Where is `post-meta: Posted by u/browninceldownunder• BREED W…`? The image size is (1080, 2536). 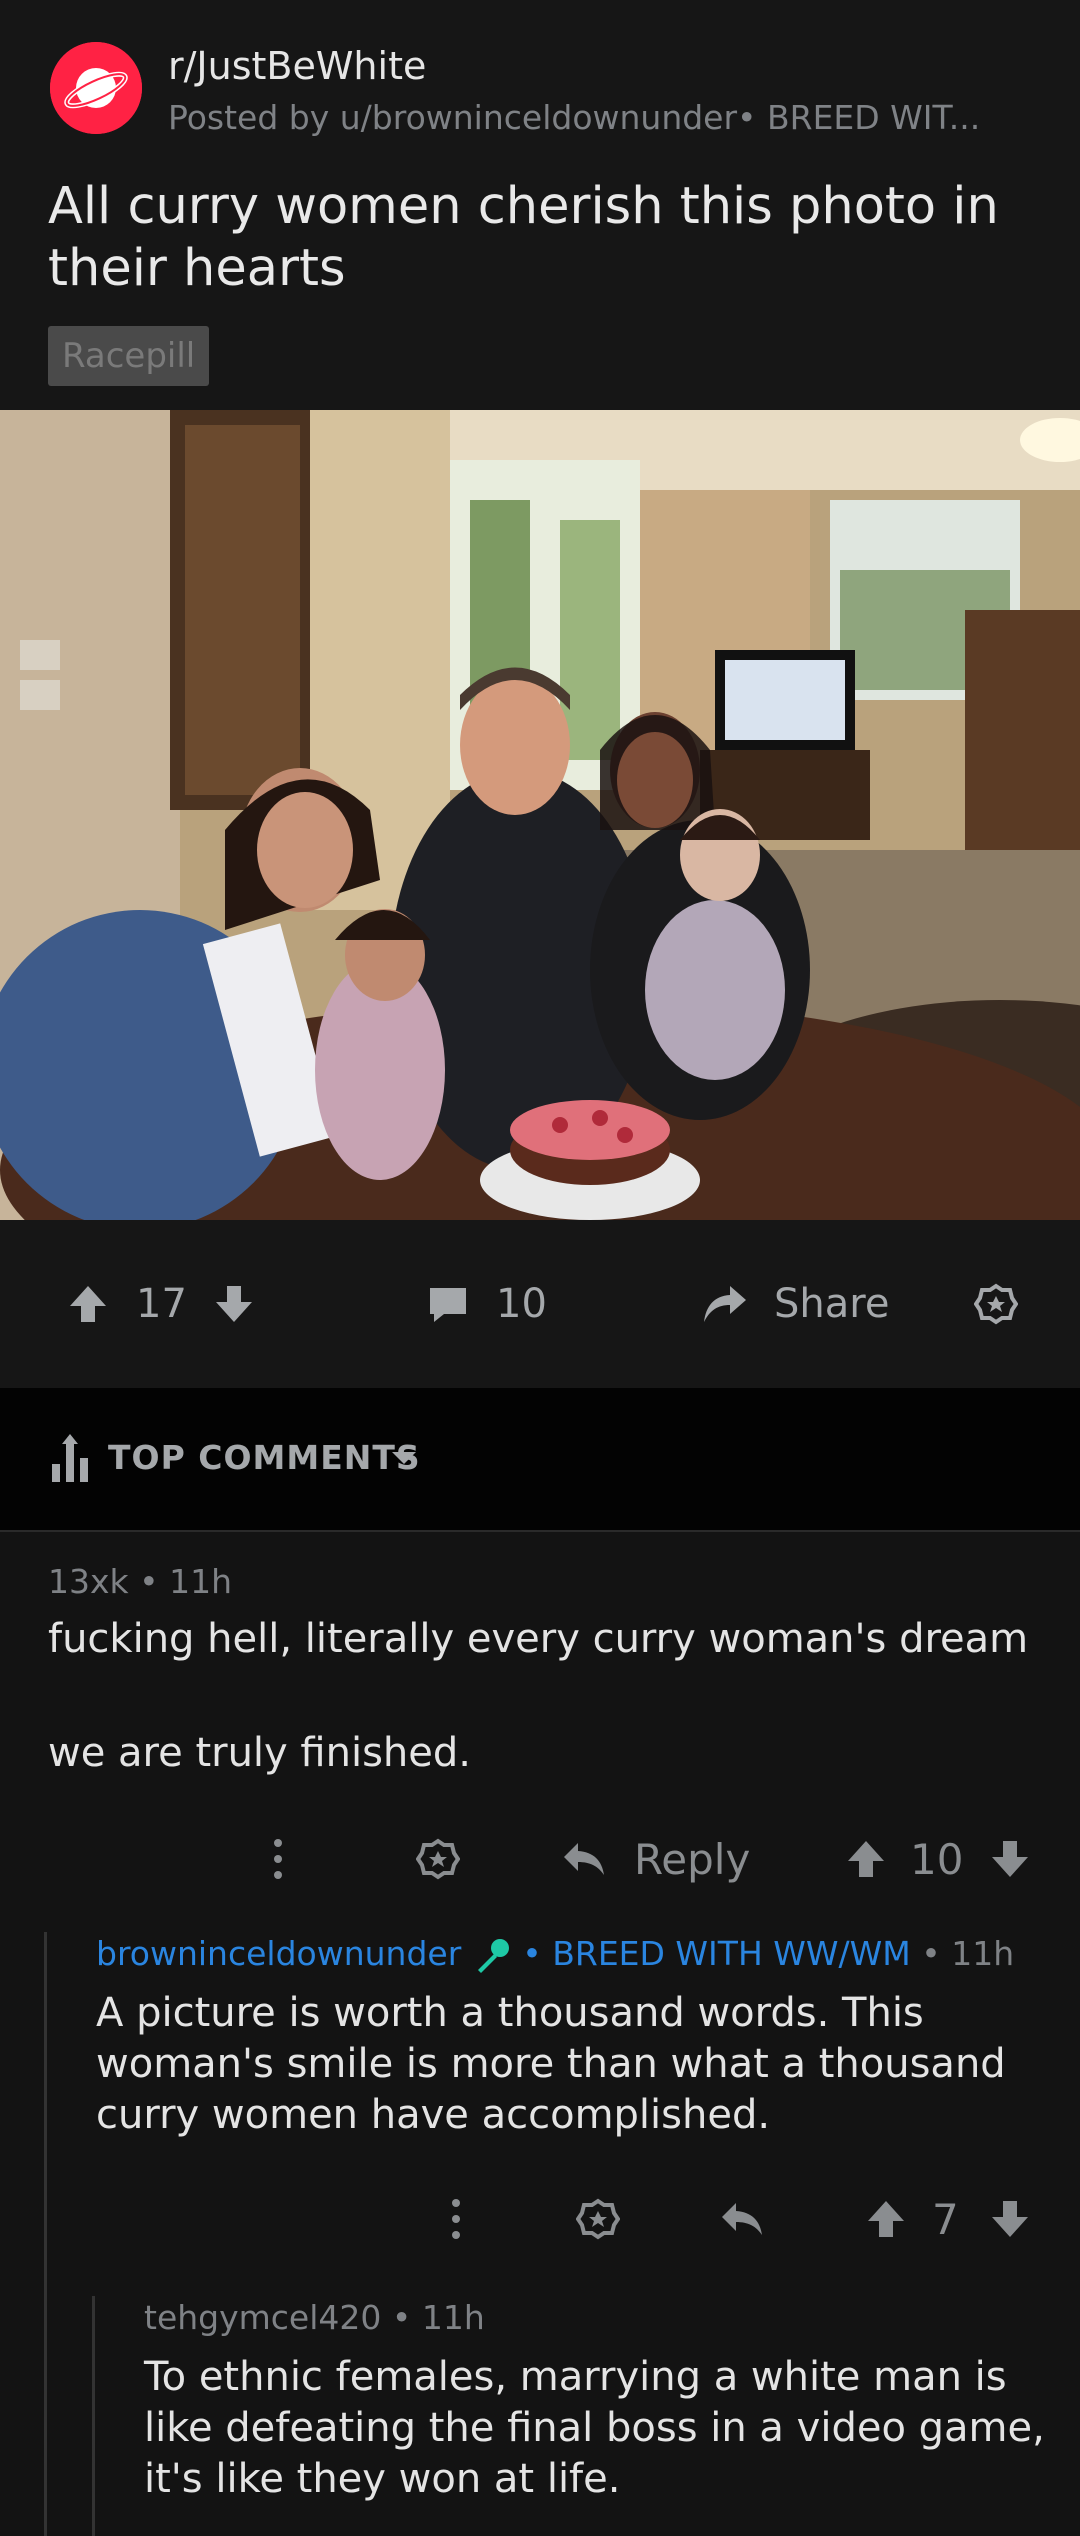 post-meta: Posted by u/browninceldownunder• BREED W… is located at coordinates (574, 117).